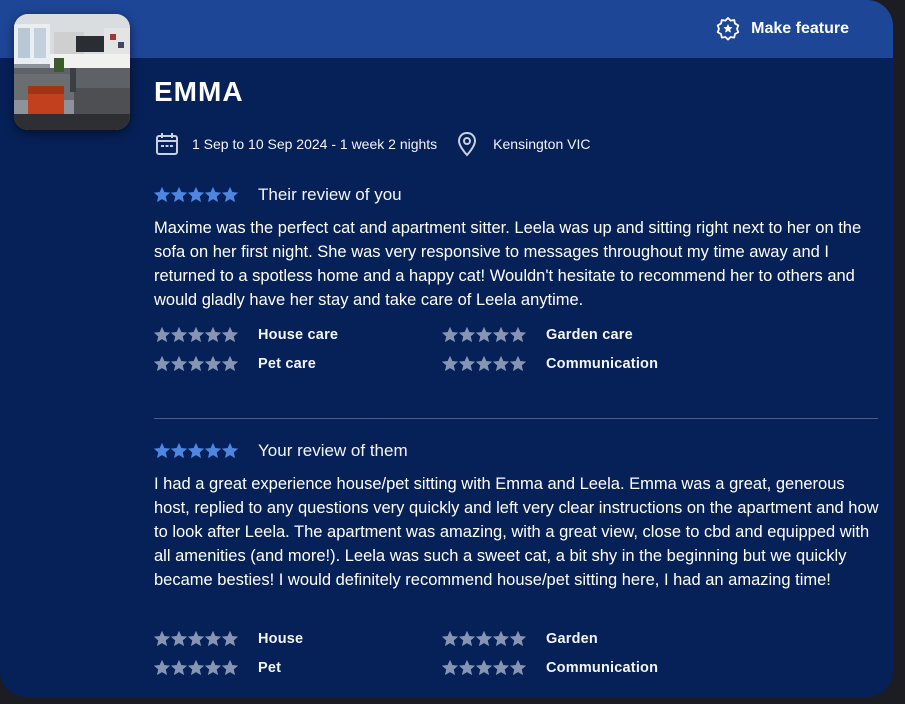  What do you see at coordinates (167, 144) in the screenshot?
I see `calendar-icon` at bounding box center [167, 144].